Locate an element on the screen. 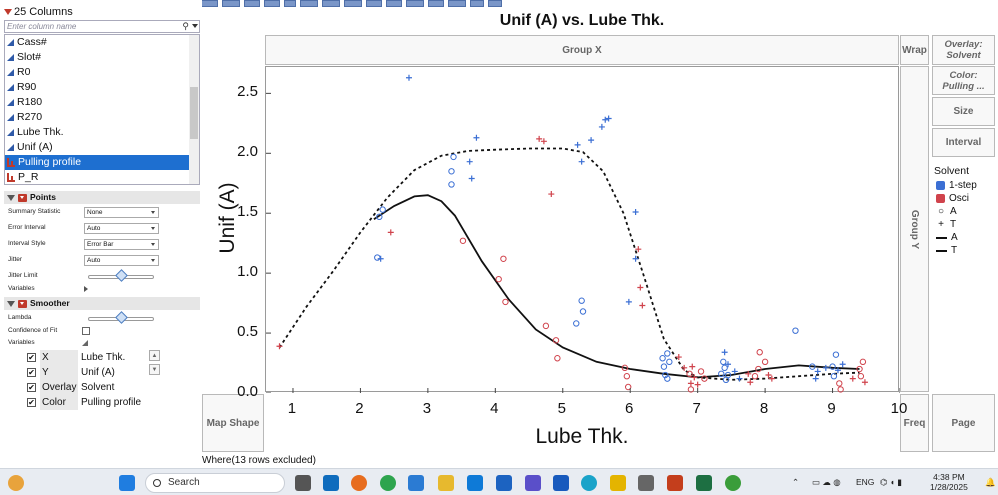  search-options-dropdown-icon is located at coordinates (195, 26).